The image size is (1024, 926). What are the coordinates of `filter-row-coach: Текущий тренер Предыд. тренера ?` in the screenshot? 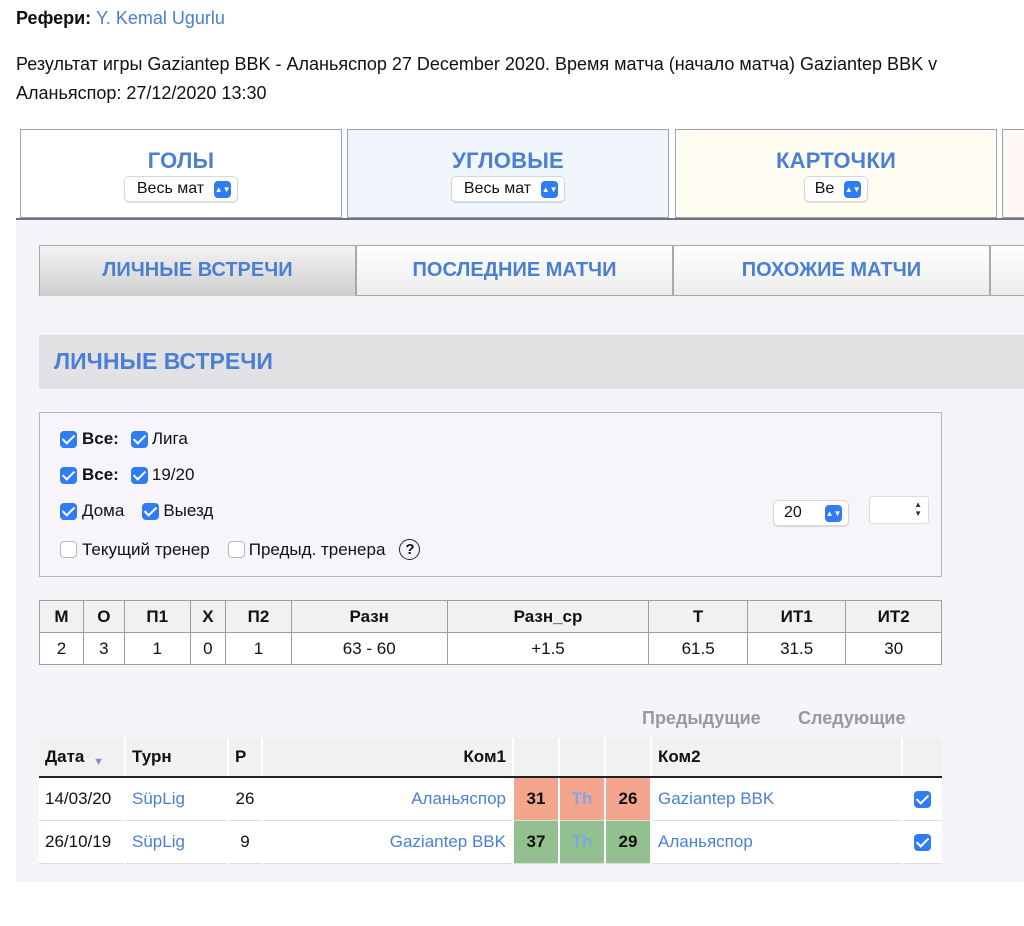 It's located at (240, 549).